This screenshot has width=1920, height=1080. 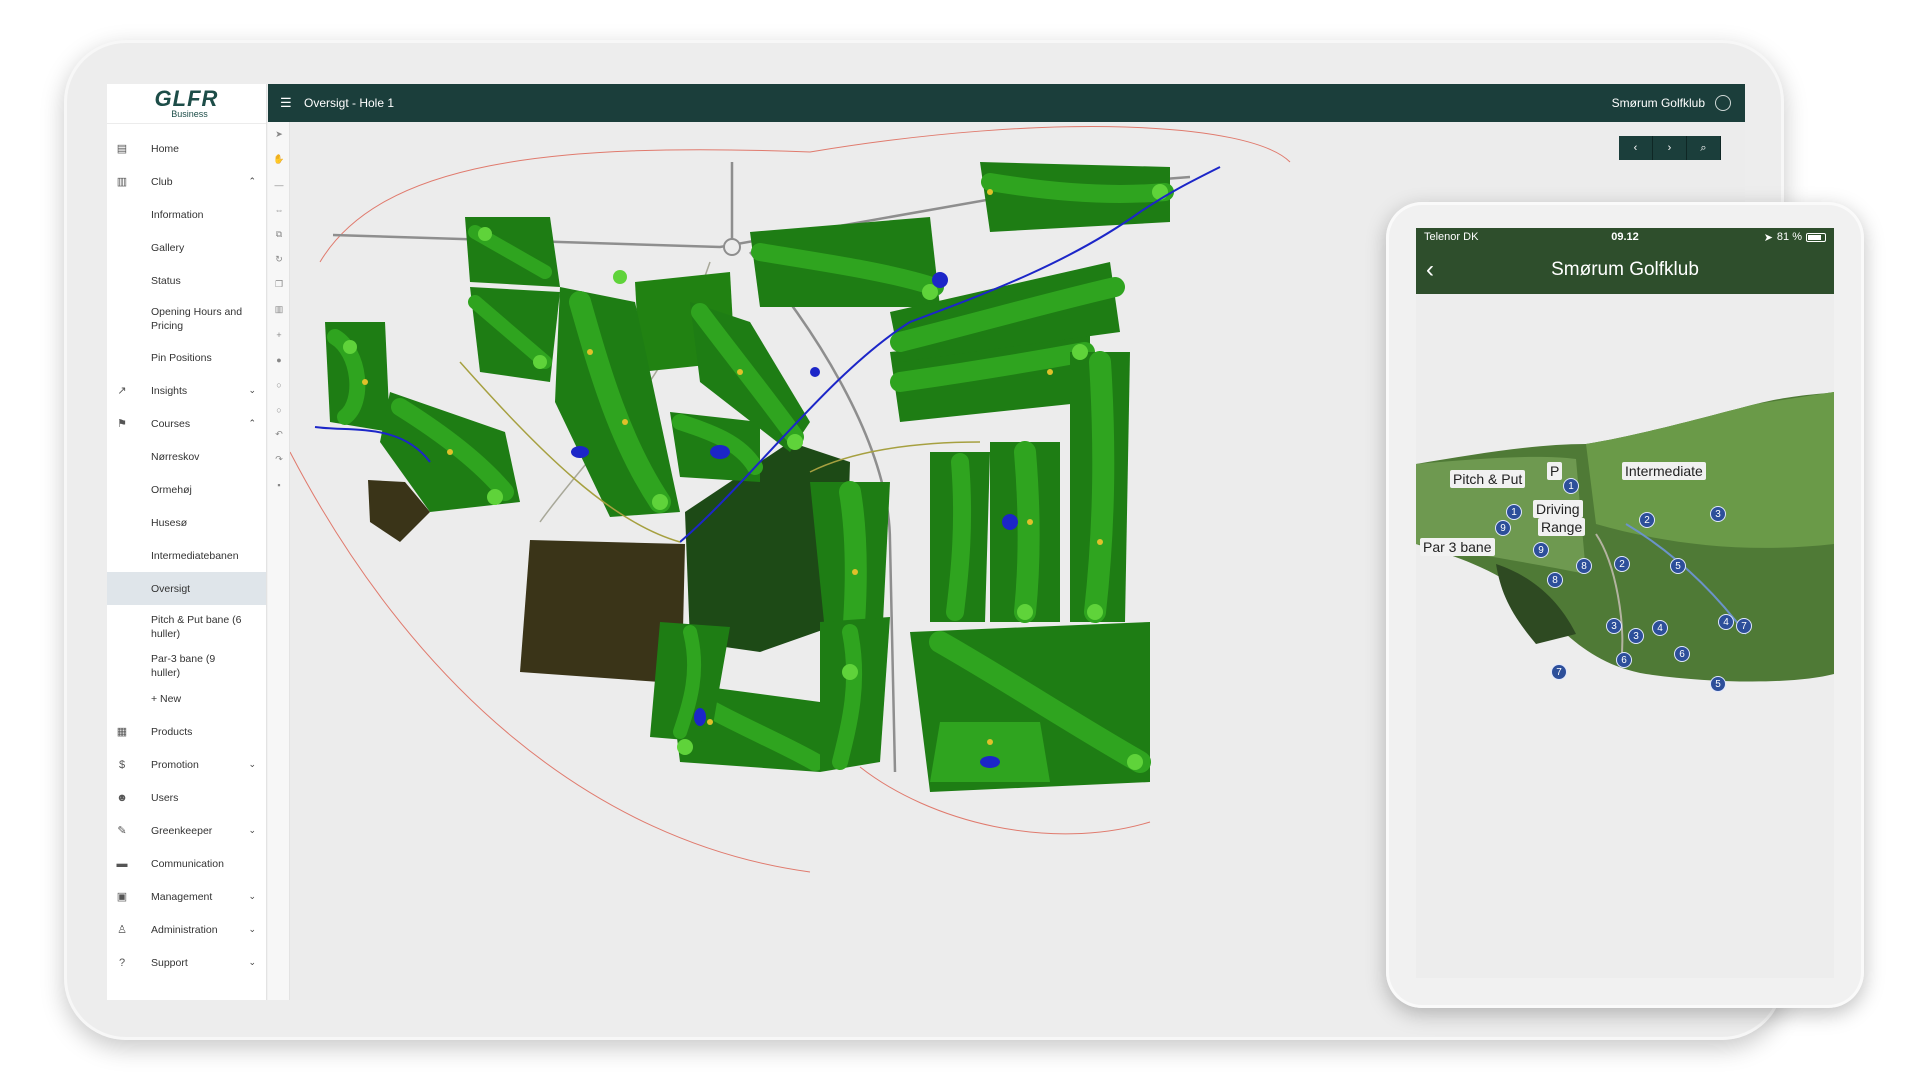 What do you see at coordinates (1658, 103) in the screenshot?
I see `club-name: Smørum Golfklub` at bounding box center [1658, 103].